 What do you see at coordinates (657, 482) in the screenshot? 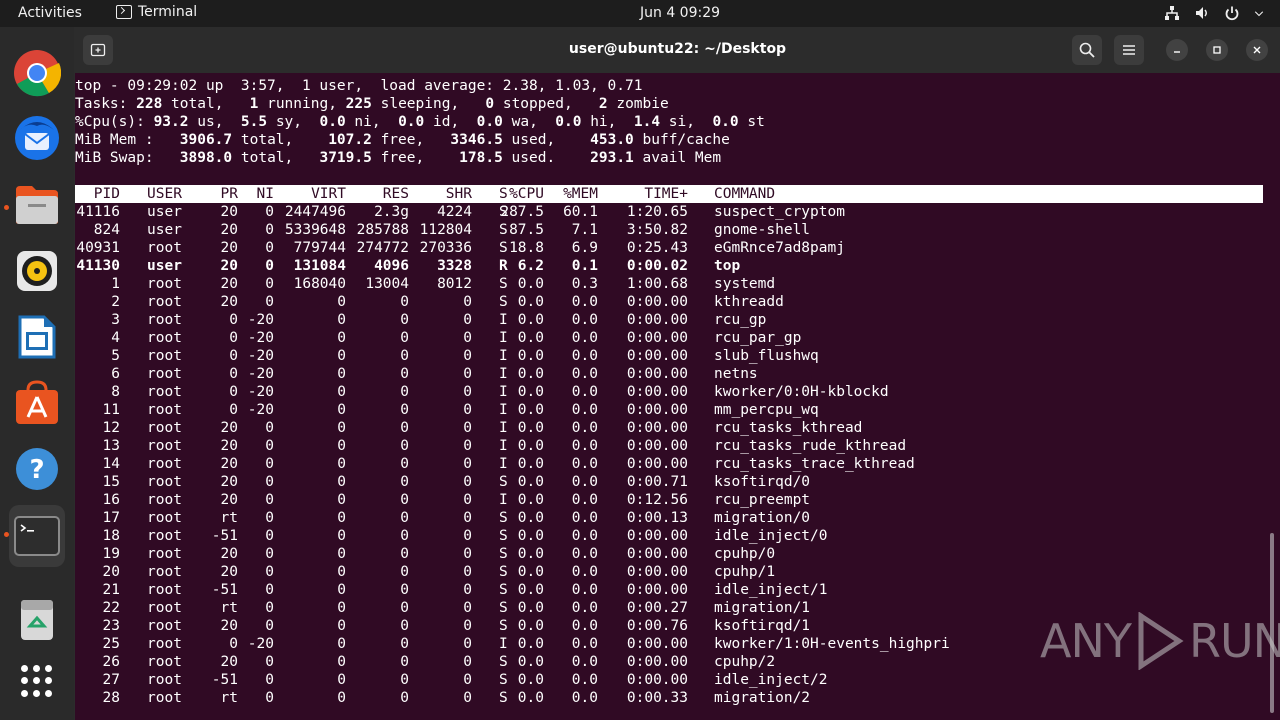
I see `cell-time: 0:00.71` at bounding box center [657, 482].